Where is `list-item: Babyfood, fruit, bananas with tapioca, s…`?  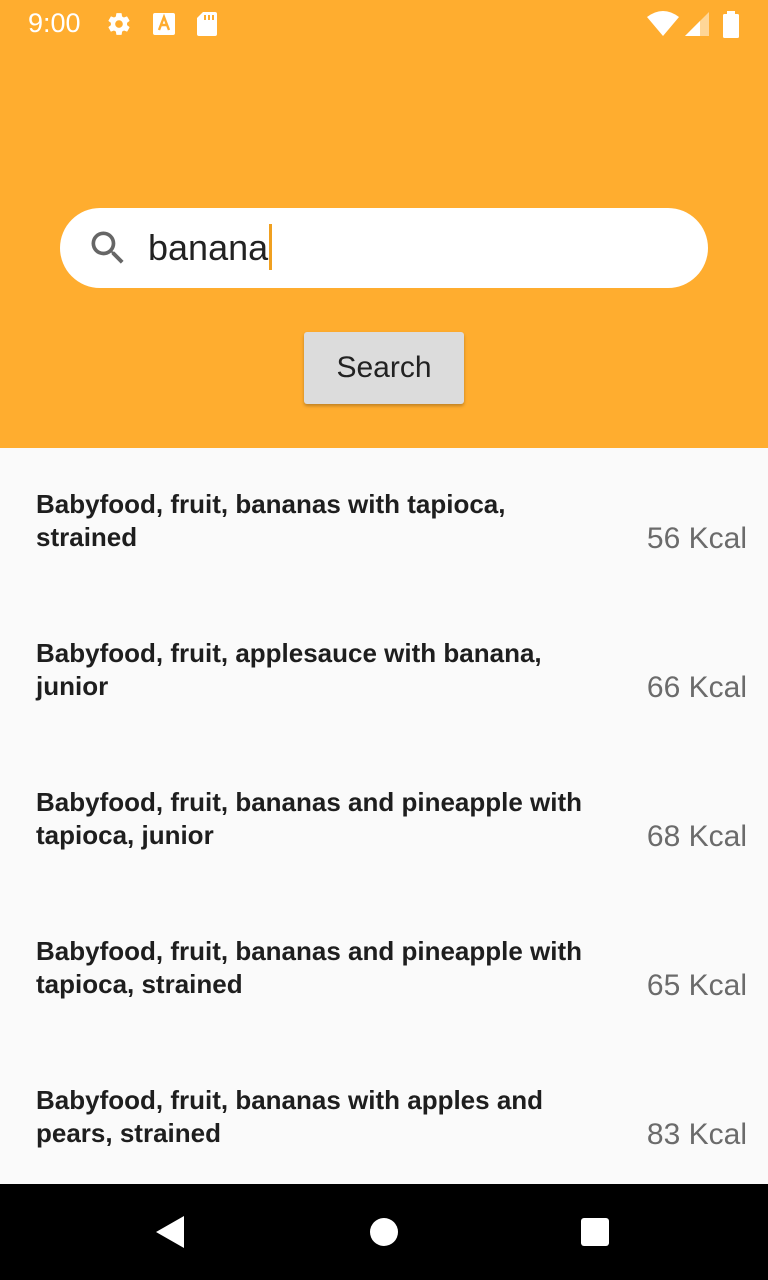
list-item: Babyfood, fruit, bananas with tapioca, s… is located at coordinates (384, 522).